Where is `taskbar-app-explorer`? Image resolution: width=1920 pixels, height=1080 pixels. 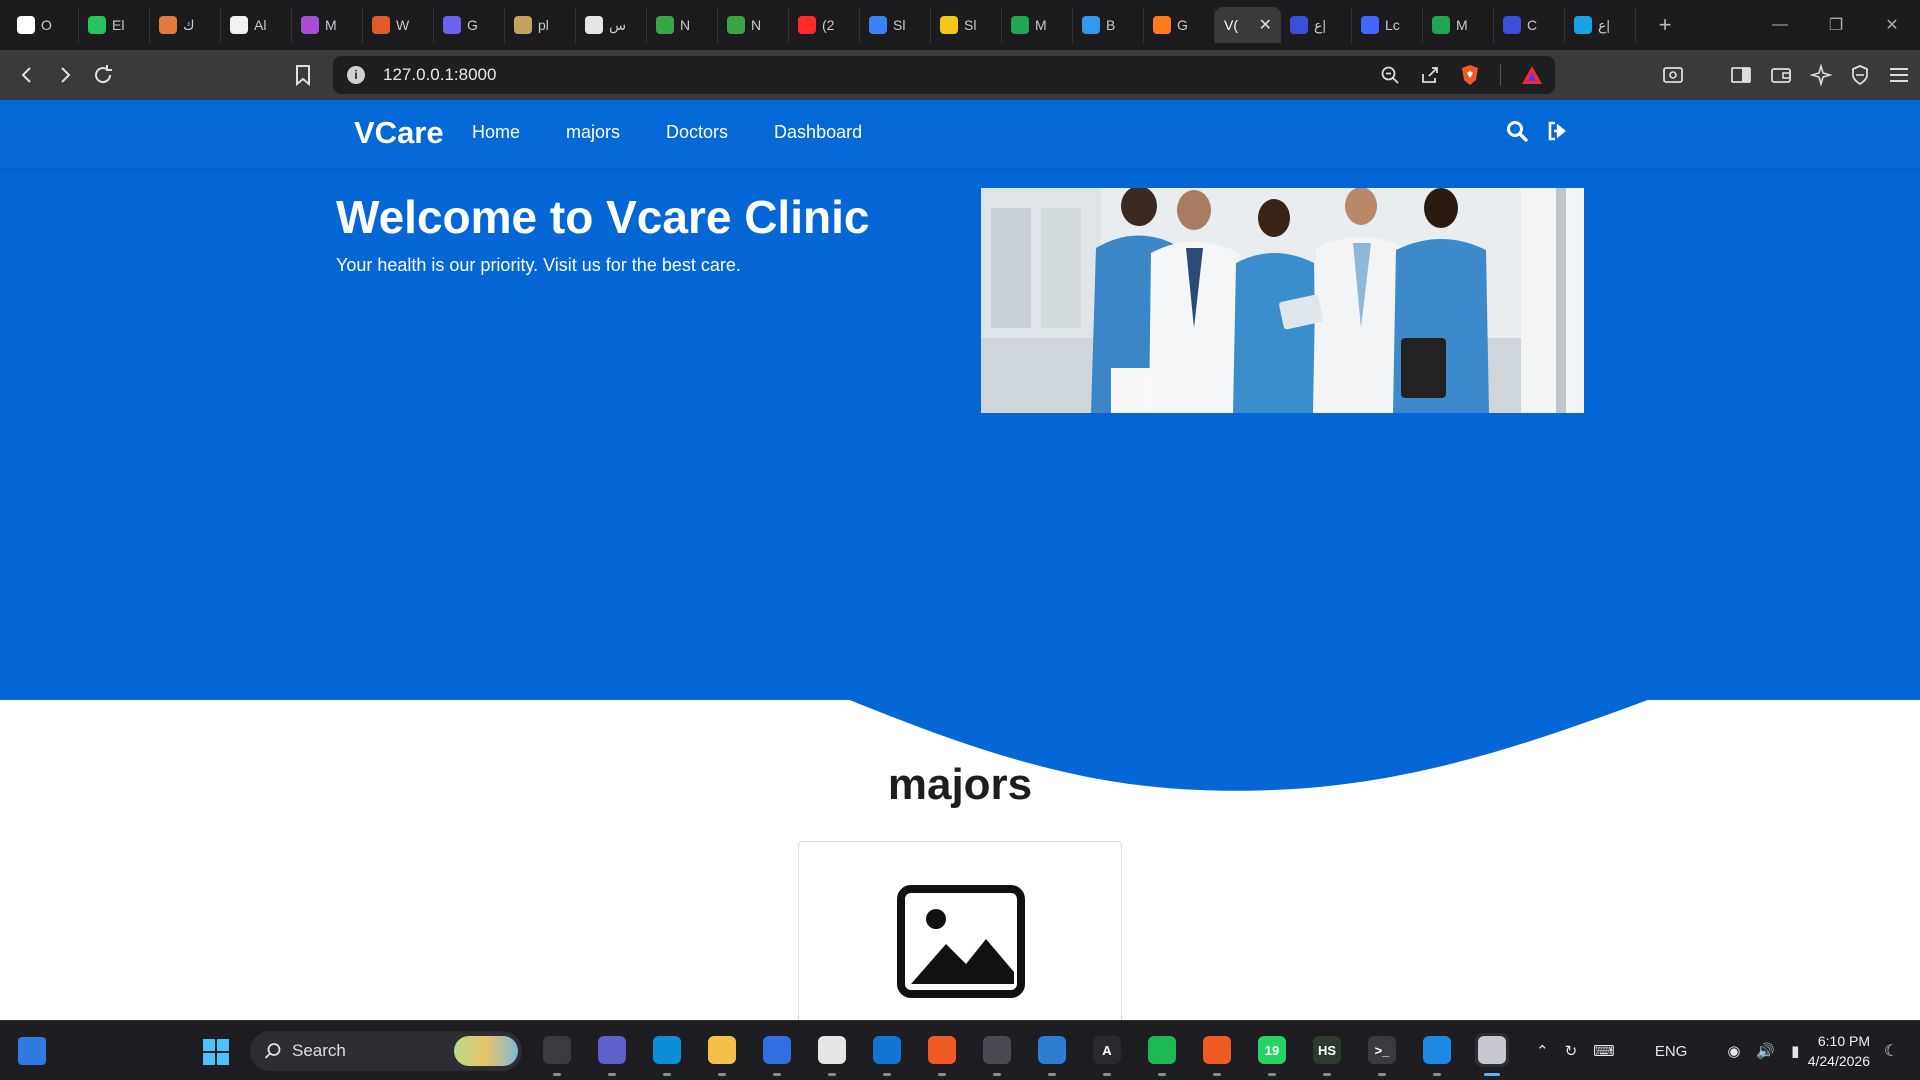
taskbar-app-explorer is located at coordinates (722, 1054).